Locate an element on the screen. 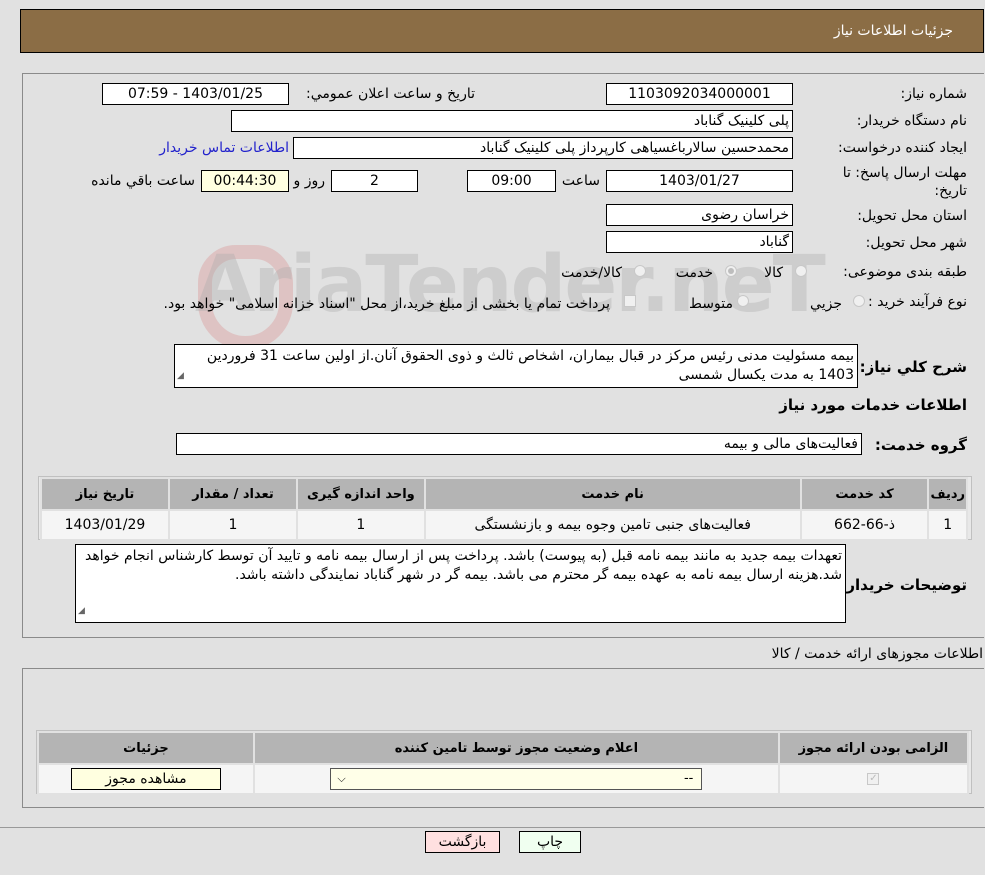 The image size is (985, 875). page-header: جزئیات اطلاعات نیاز is located at coordinates (502, 31).